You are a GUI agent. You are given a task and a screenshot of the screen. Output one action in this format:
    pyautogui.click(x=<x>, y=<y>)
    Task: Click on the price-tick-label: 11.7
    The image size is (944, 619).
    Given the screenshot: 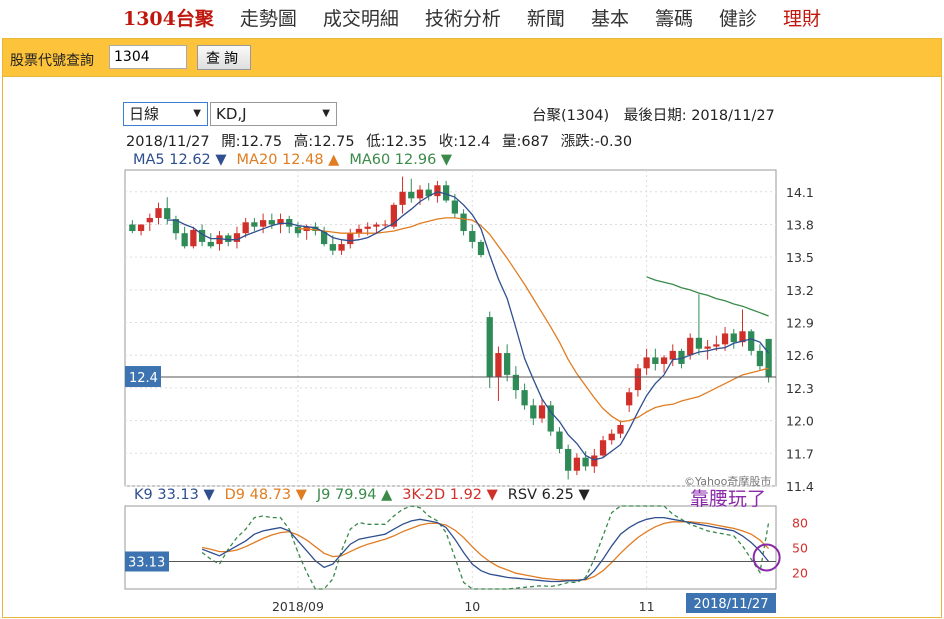 What is the action you would take?
    pyautogui.click(x=800, y=453)
    